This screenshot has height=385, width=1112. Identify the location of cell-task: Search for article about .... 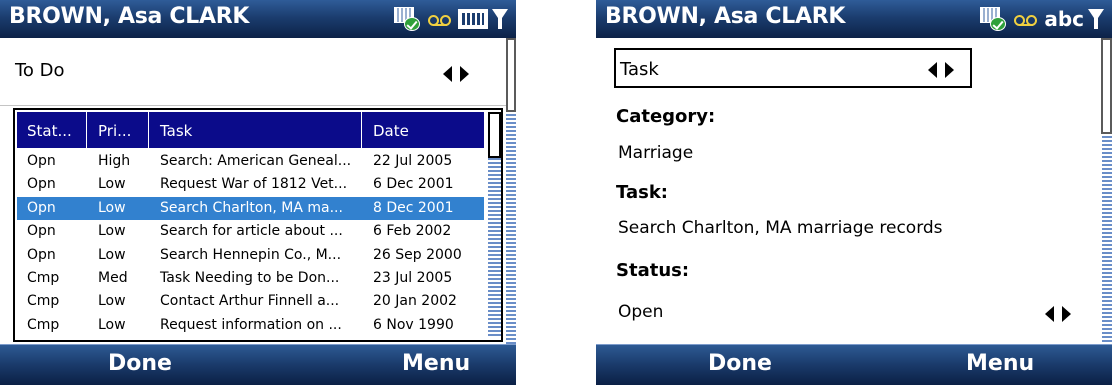
(251, 231).